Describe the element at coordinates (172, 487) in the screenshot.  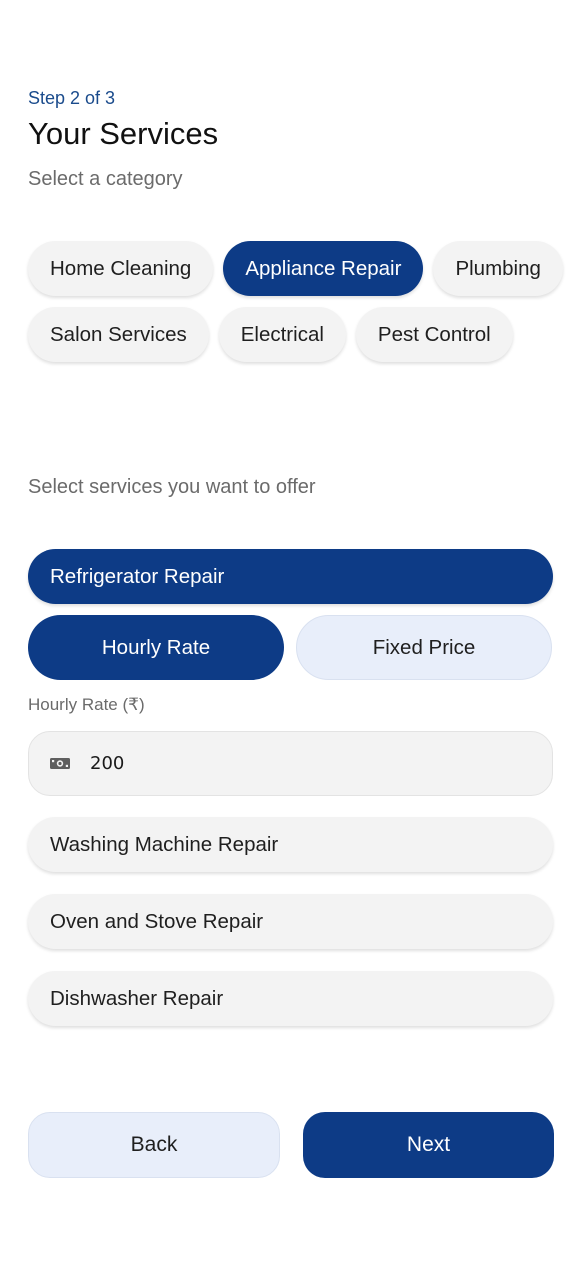
I see `services-section-label: Select services you want to offer` at that location.